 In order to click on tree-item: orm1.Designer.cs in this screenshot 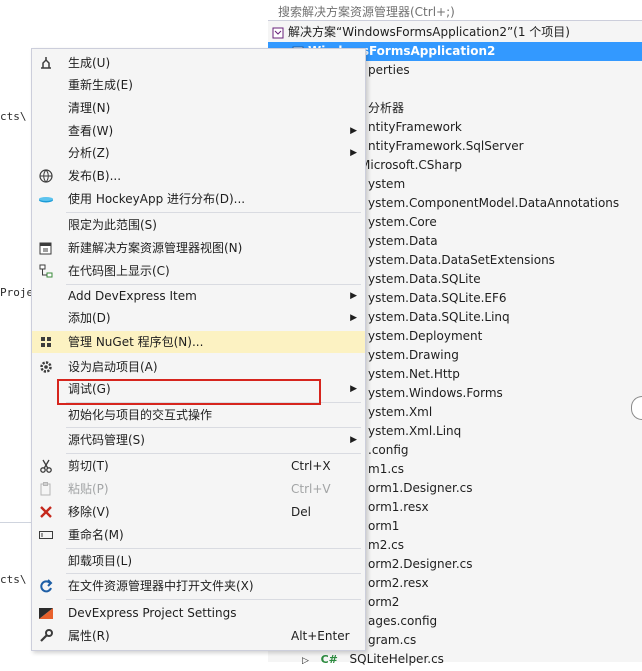, I will do `click(420, 488)`.